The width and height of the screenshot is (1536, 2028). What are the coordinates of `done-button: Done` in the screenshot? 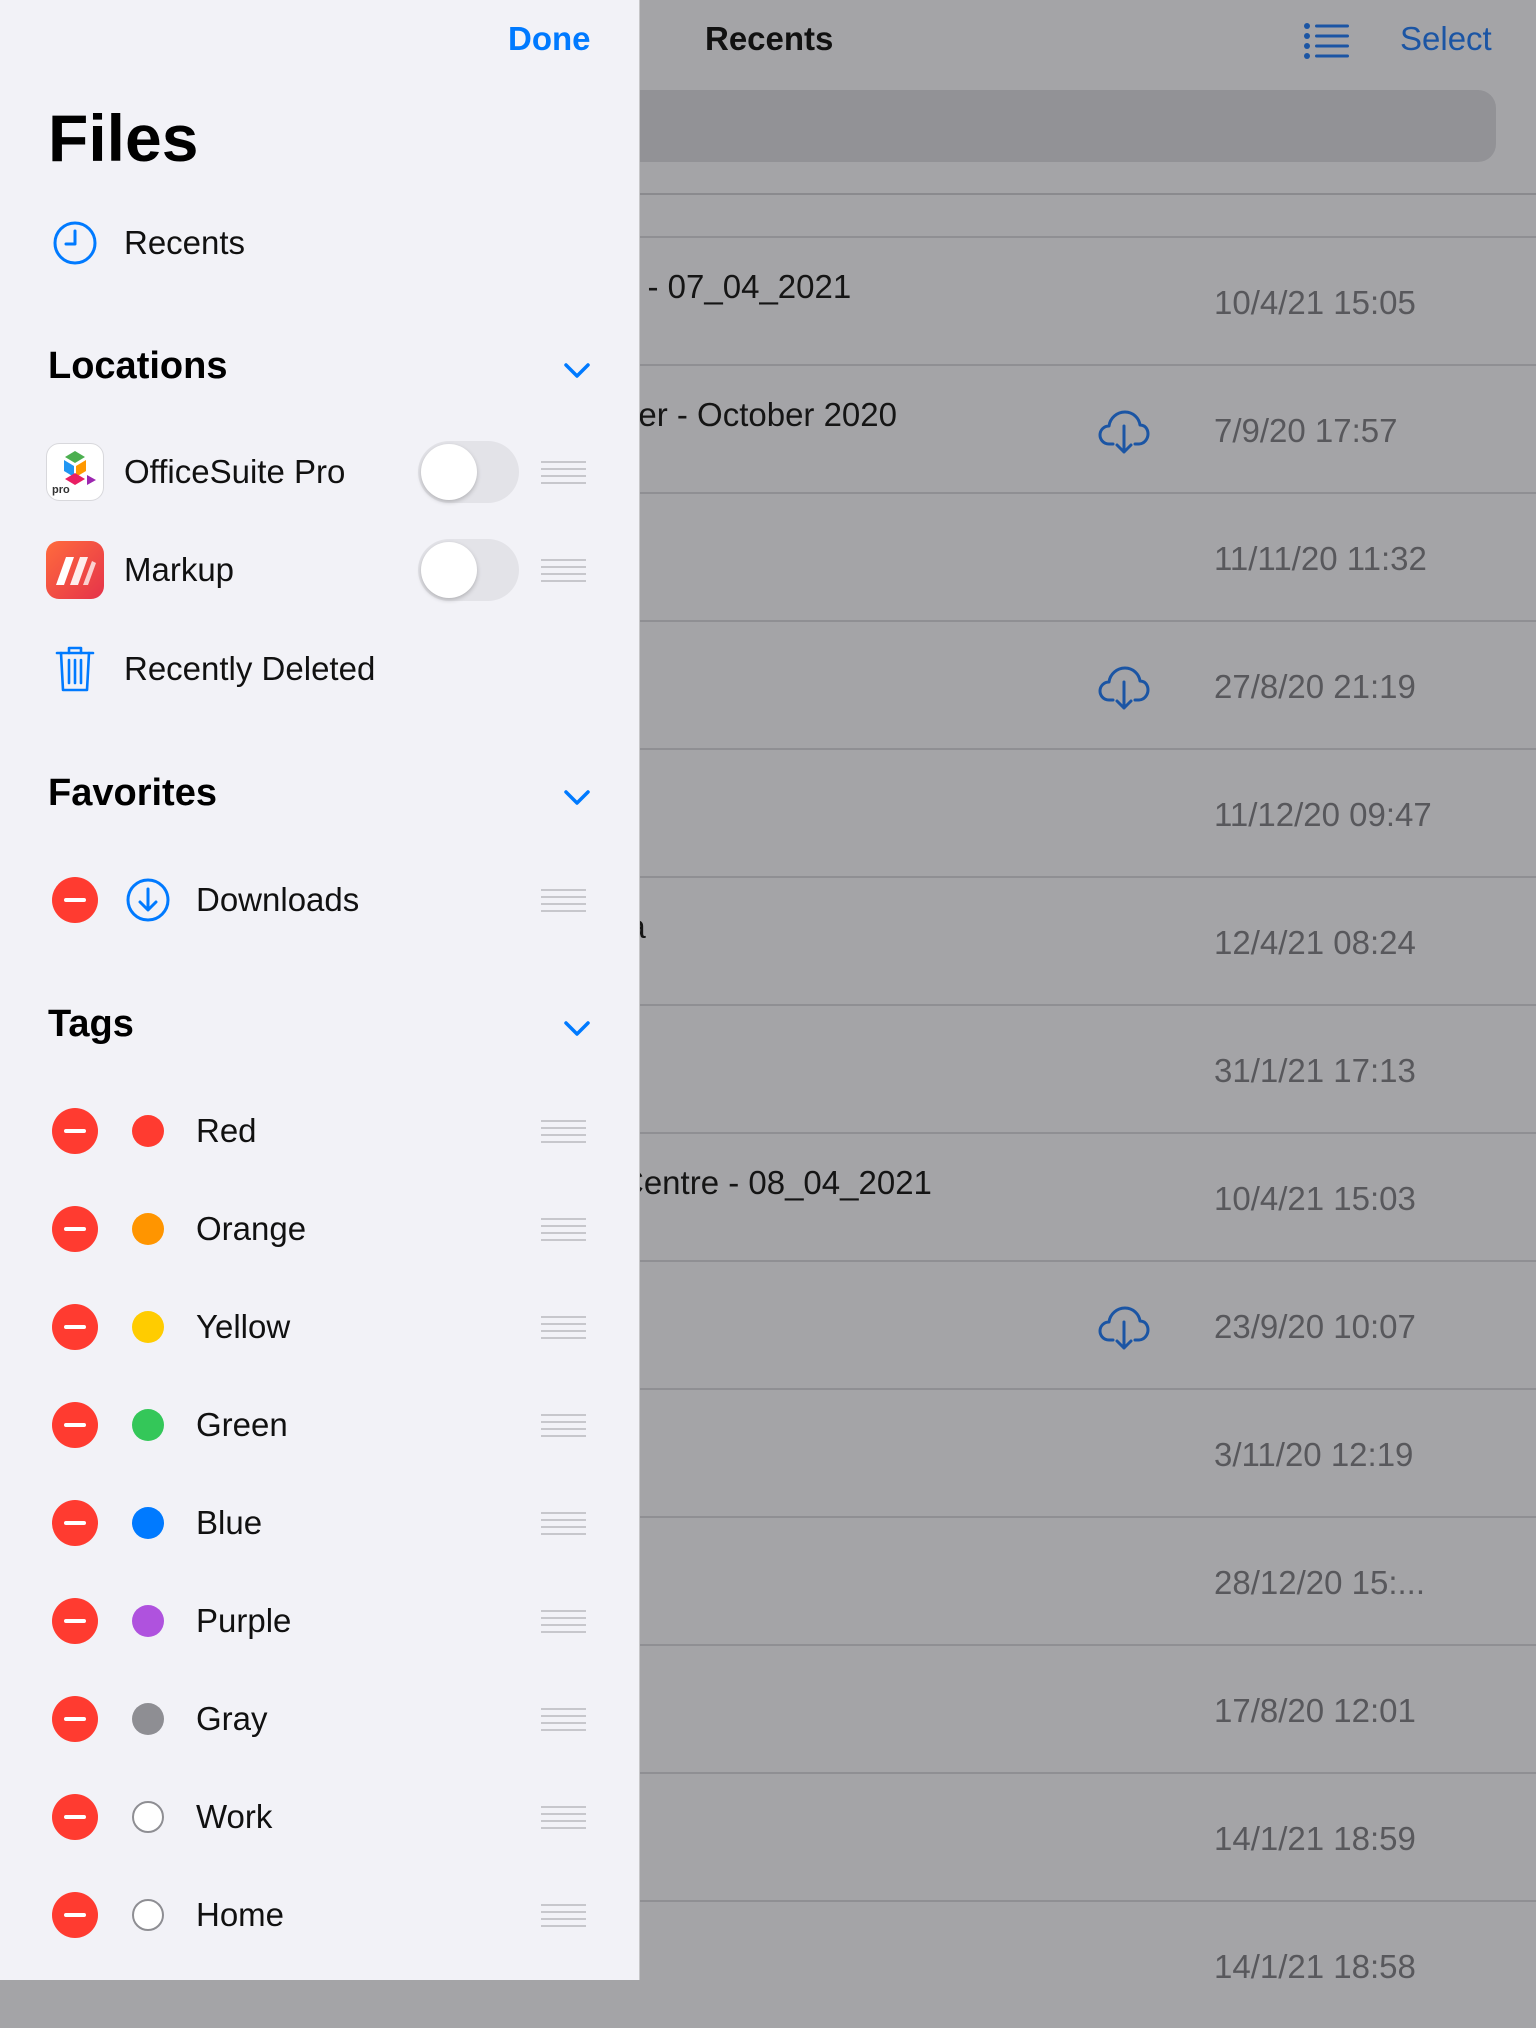 It's located at (549, 39).